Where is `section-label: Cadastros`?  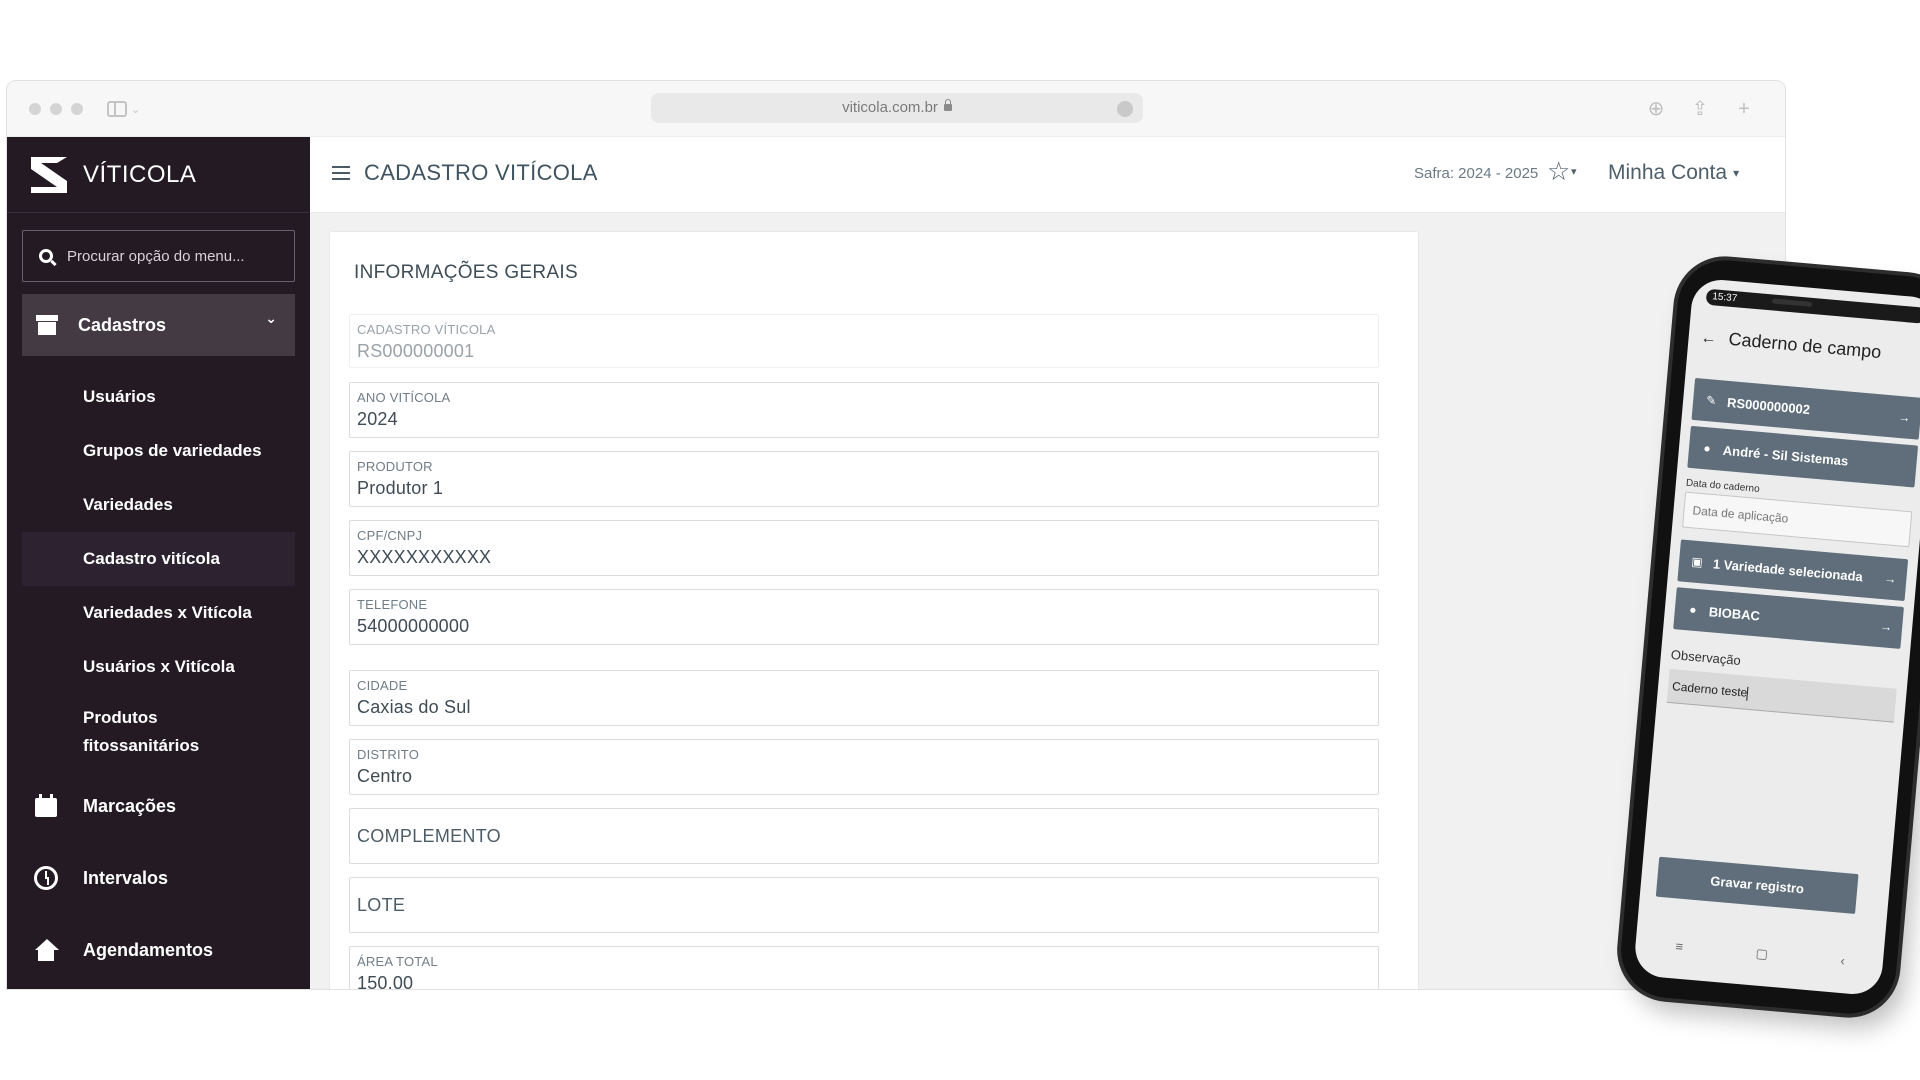
section-label: Cadastros is located at coordinates (122, 324).